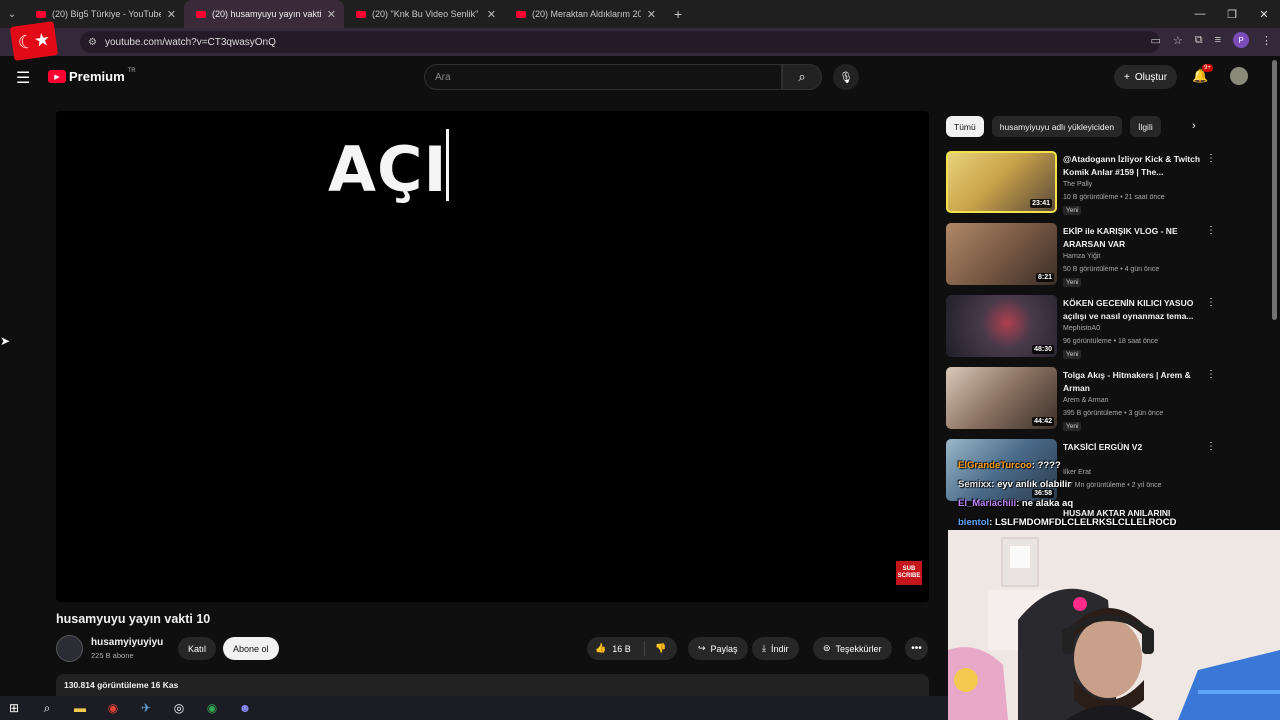 The height and width of the screenshot is (720, 1280). I want to click on chip-related: İlgili, so click(1145, 126).